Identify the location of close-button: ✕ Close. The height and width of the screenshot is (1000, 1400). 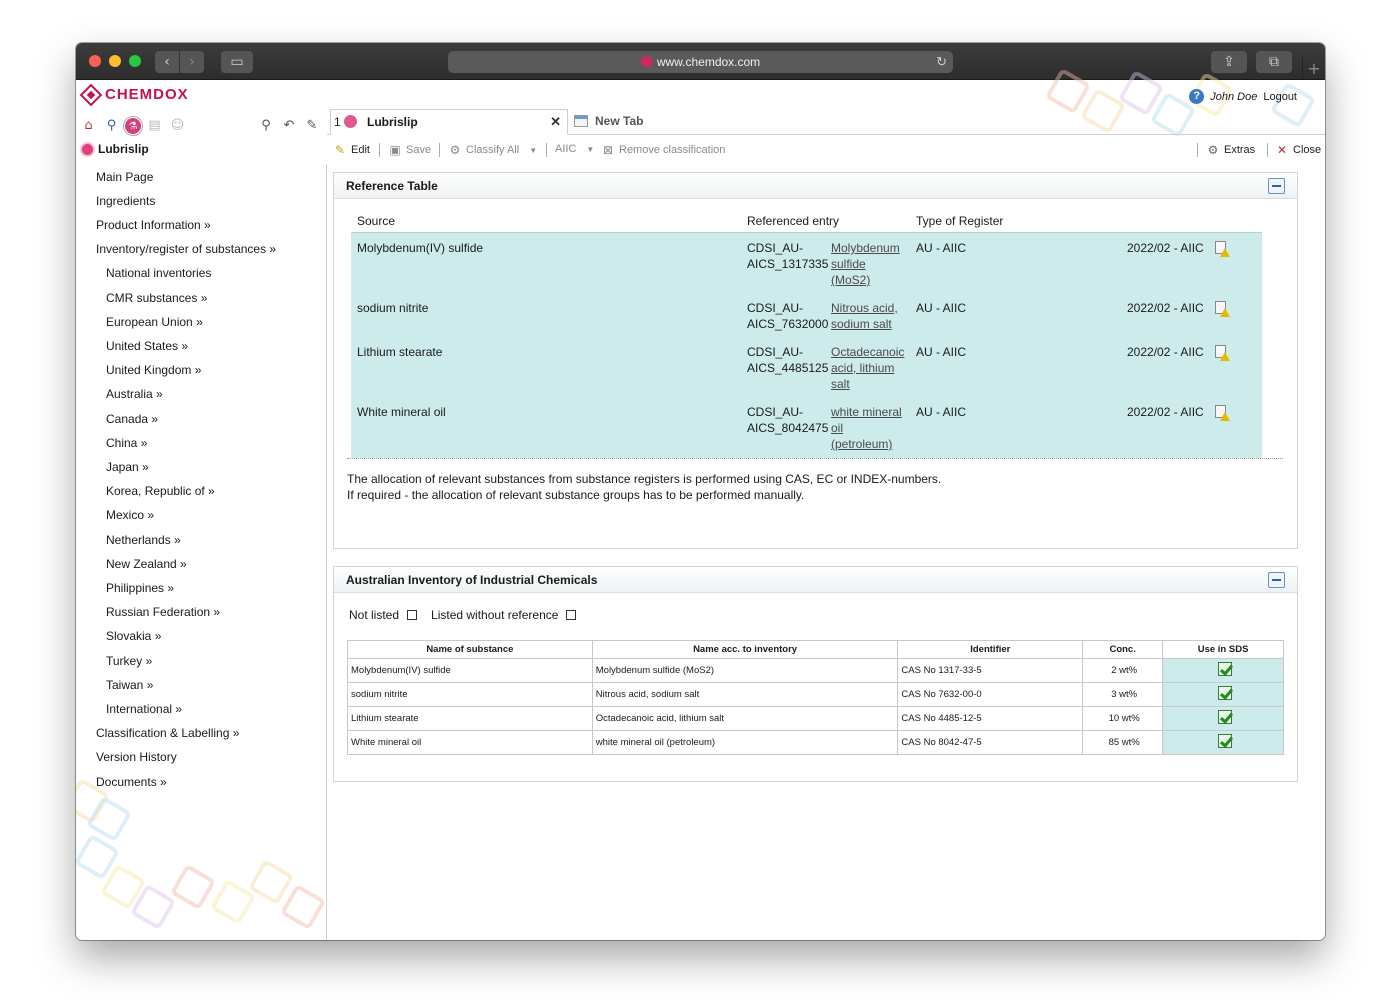
(1298, 150).